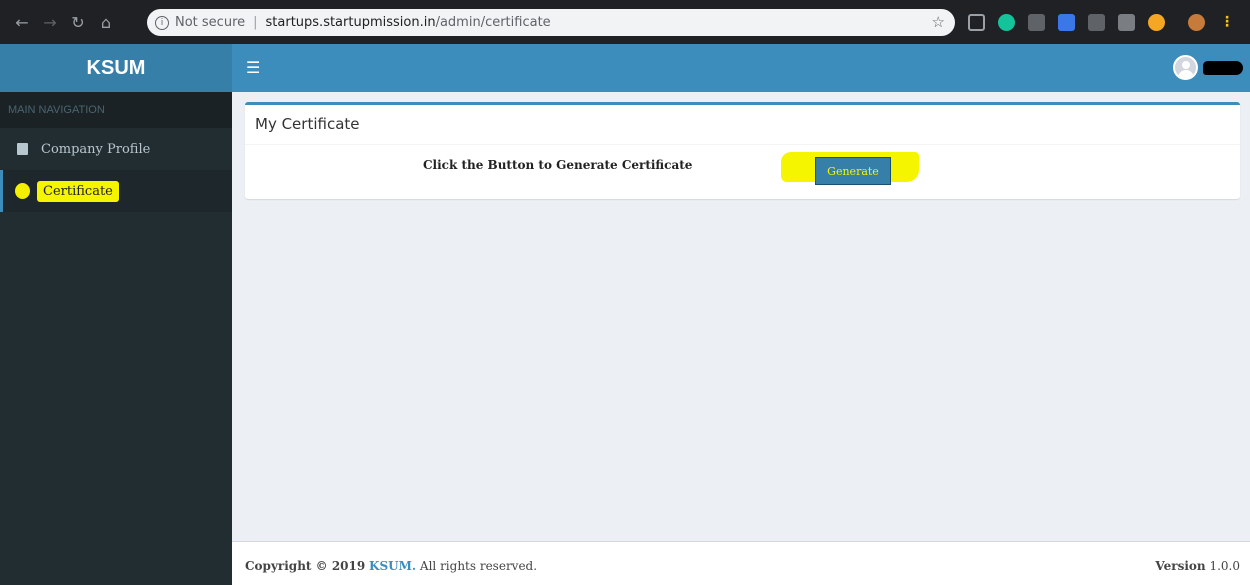  What do you see at coordinates (78, 191) in the screenshot?
I see `sidebar-item-label: Certificate` at bounding box center [78, 191].